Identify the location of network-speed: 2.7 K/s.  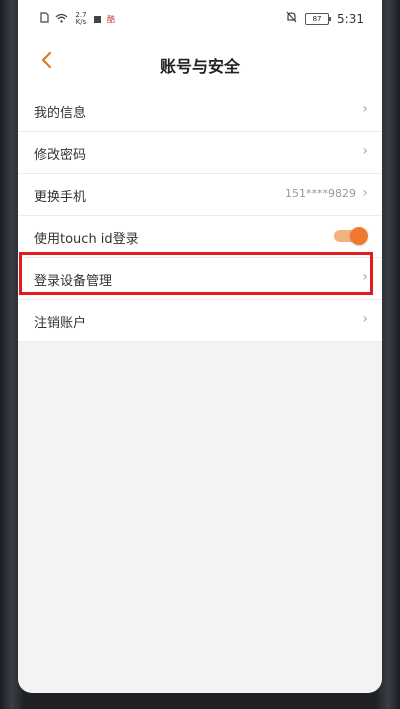
(81, 19).